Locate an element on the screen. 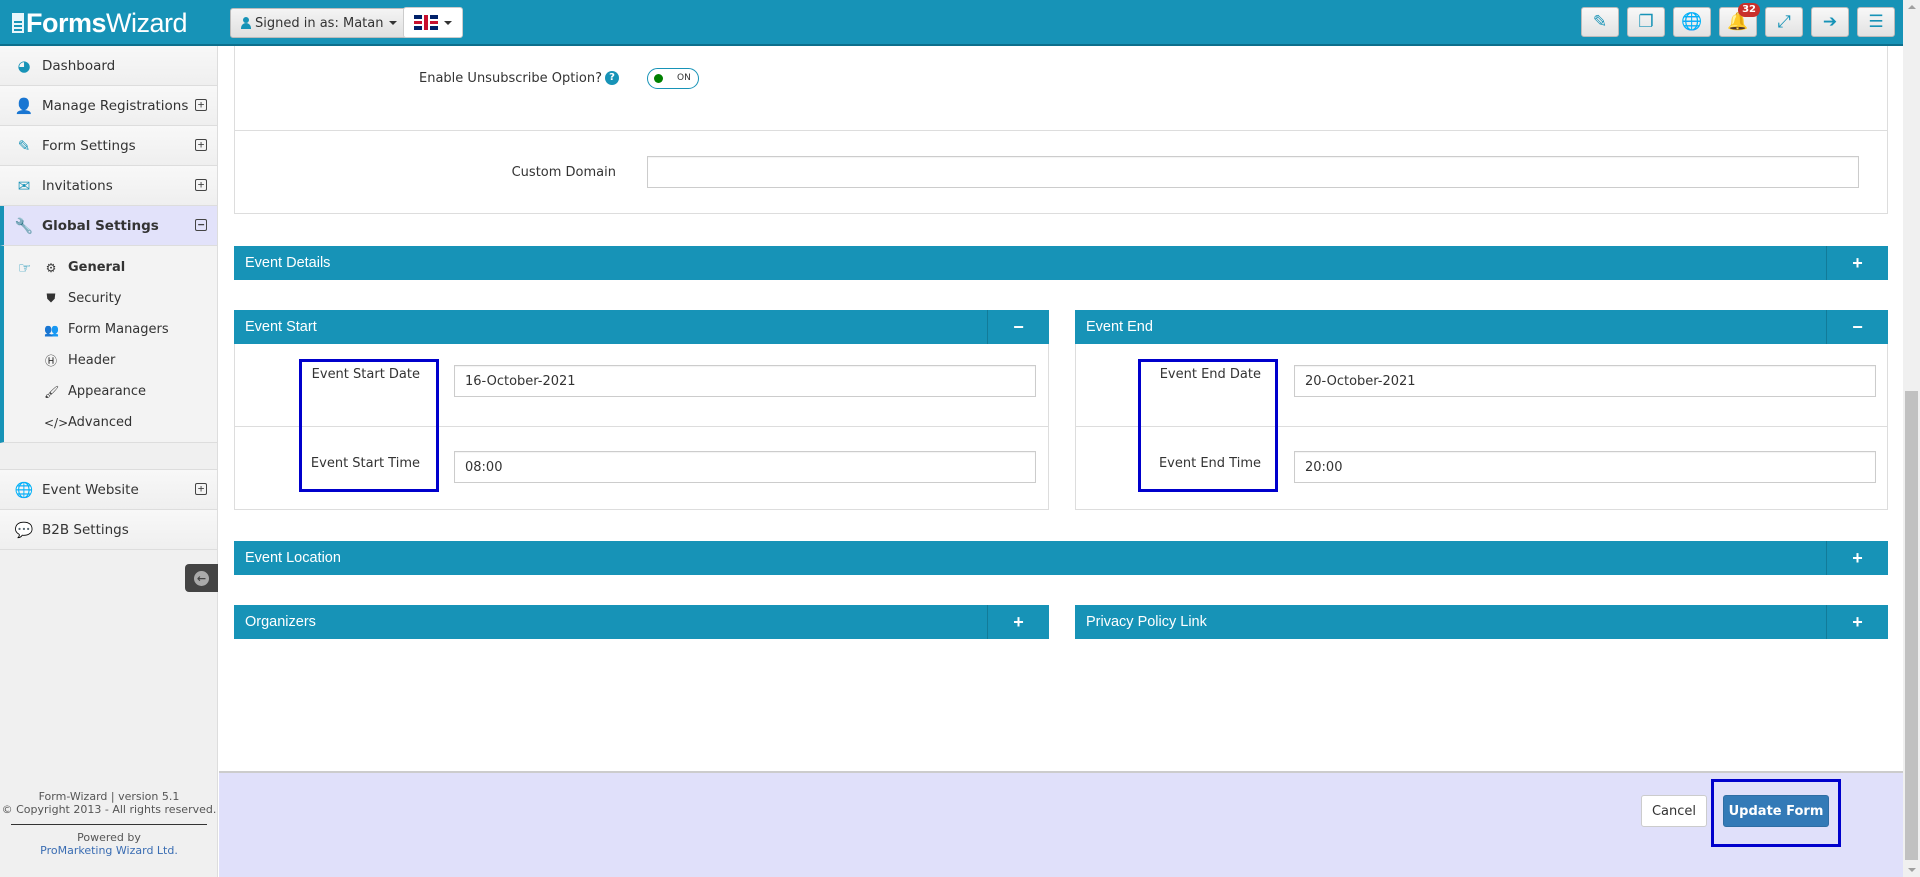 The height and width of the screenshot is (877, 1920). event-start-time-input: 08:00 is located at coordinates (745, 467).